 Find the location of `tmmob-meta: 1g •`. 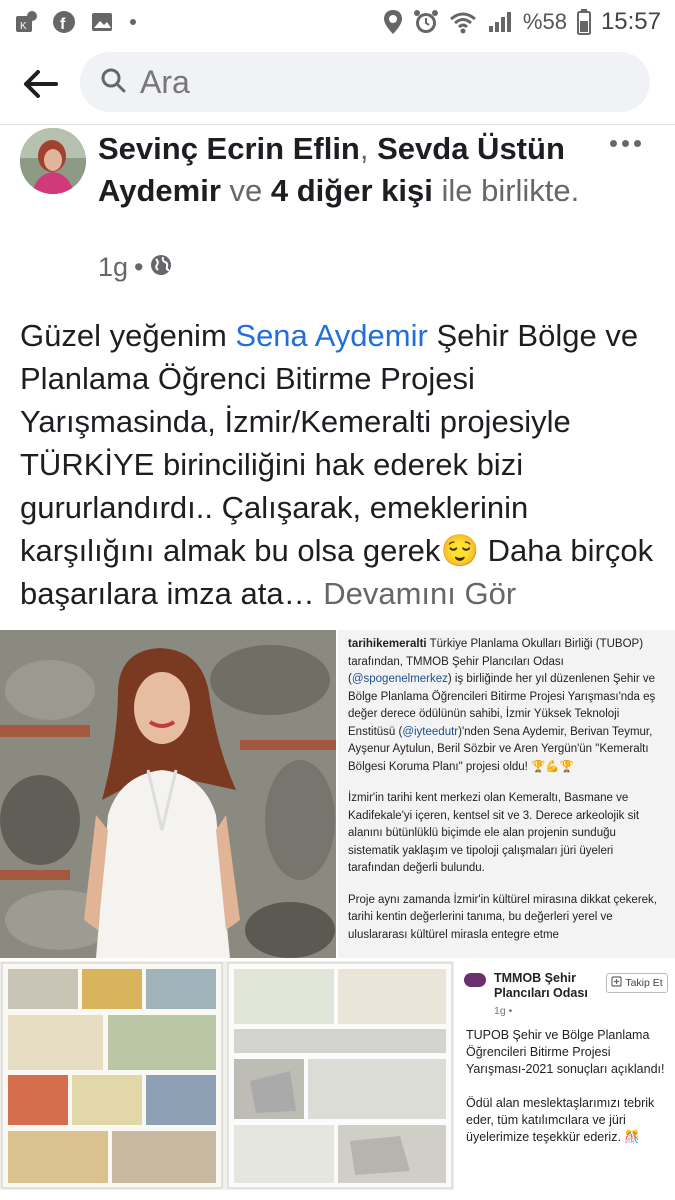

tmmob-meta: 1g • is located at coordinates (503, 1011).